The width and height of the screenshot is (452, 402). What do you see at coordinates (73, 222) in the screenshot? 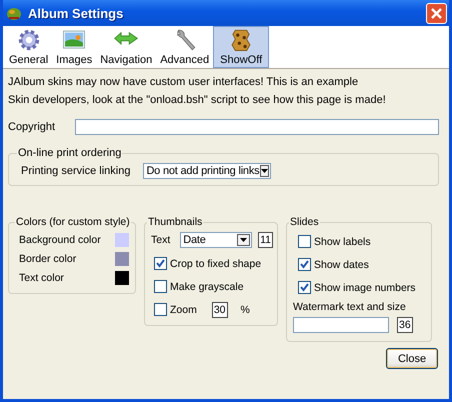
I see `group-title: Colors (for custom style)` at bounding box center [73, 222].